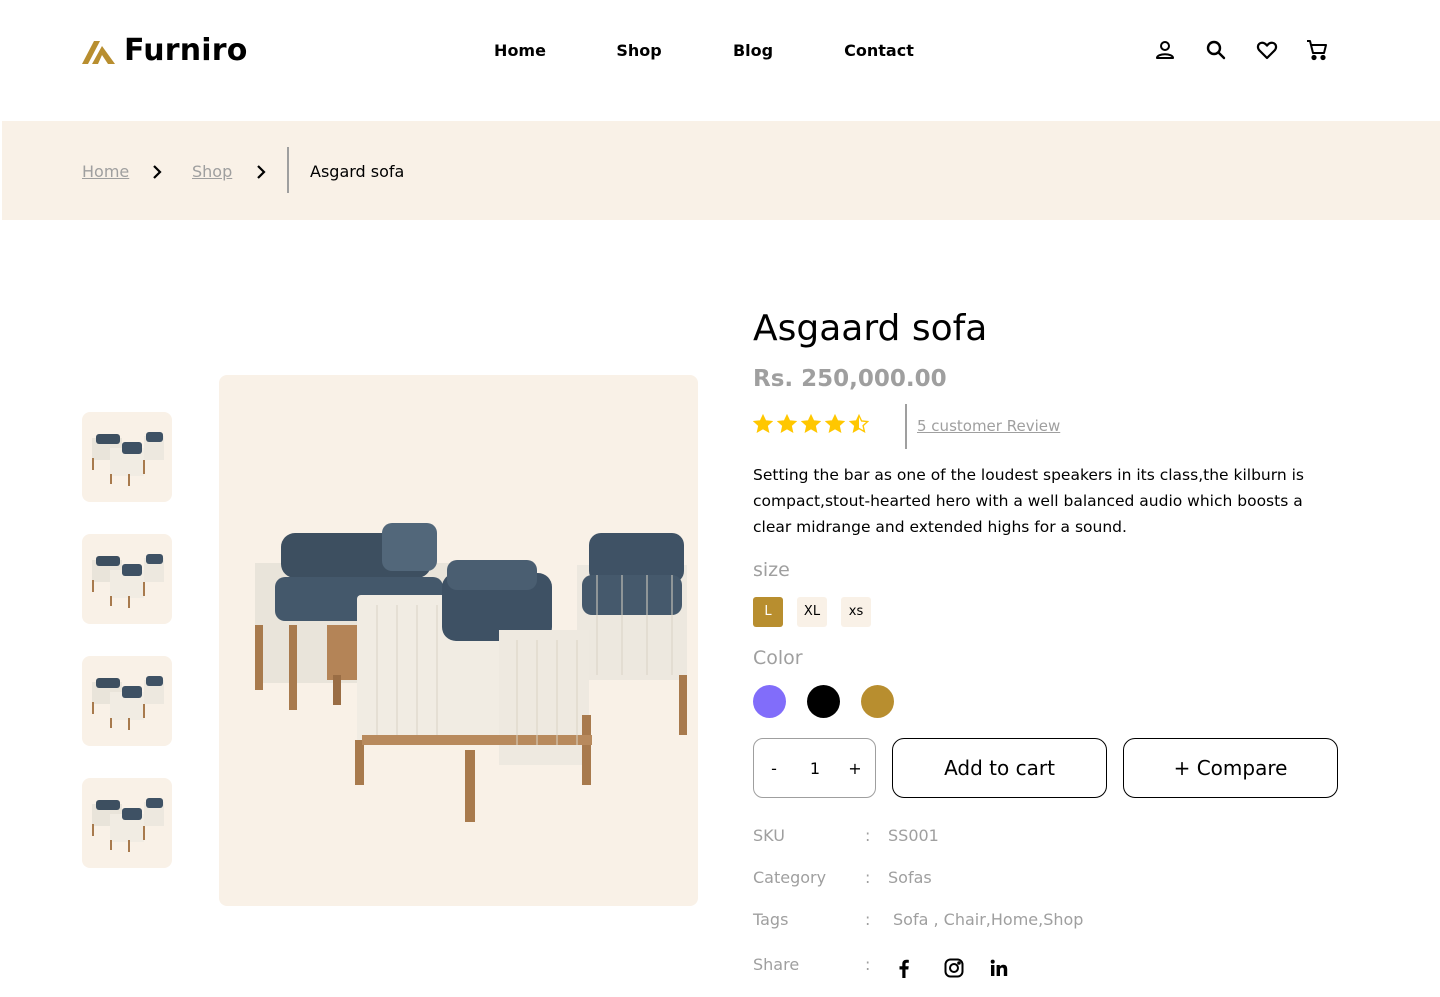 This screenshot has height=997, width=1440. I want to click on heart-icon, so click(1267, 50).